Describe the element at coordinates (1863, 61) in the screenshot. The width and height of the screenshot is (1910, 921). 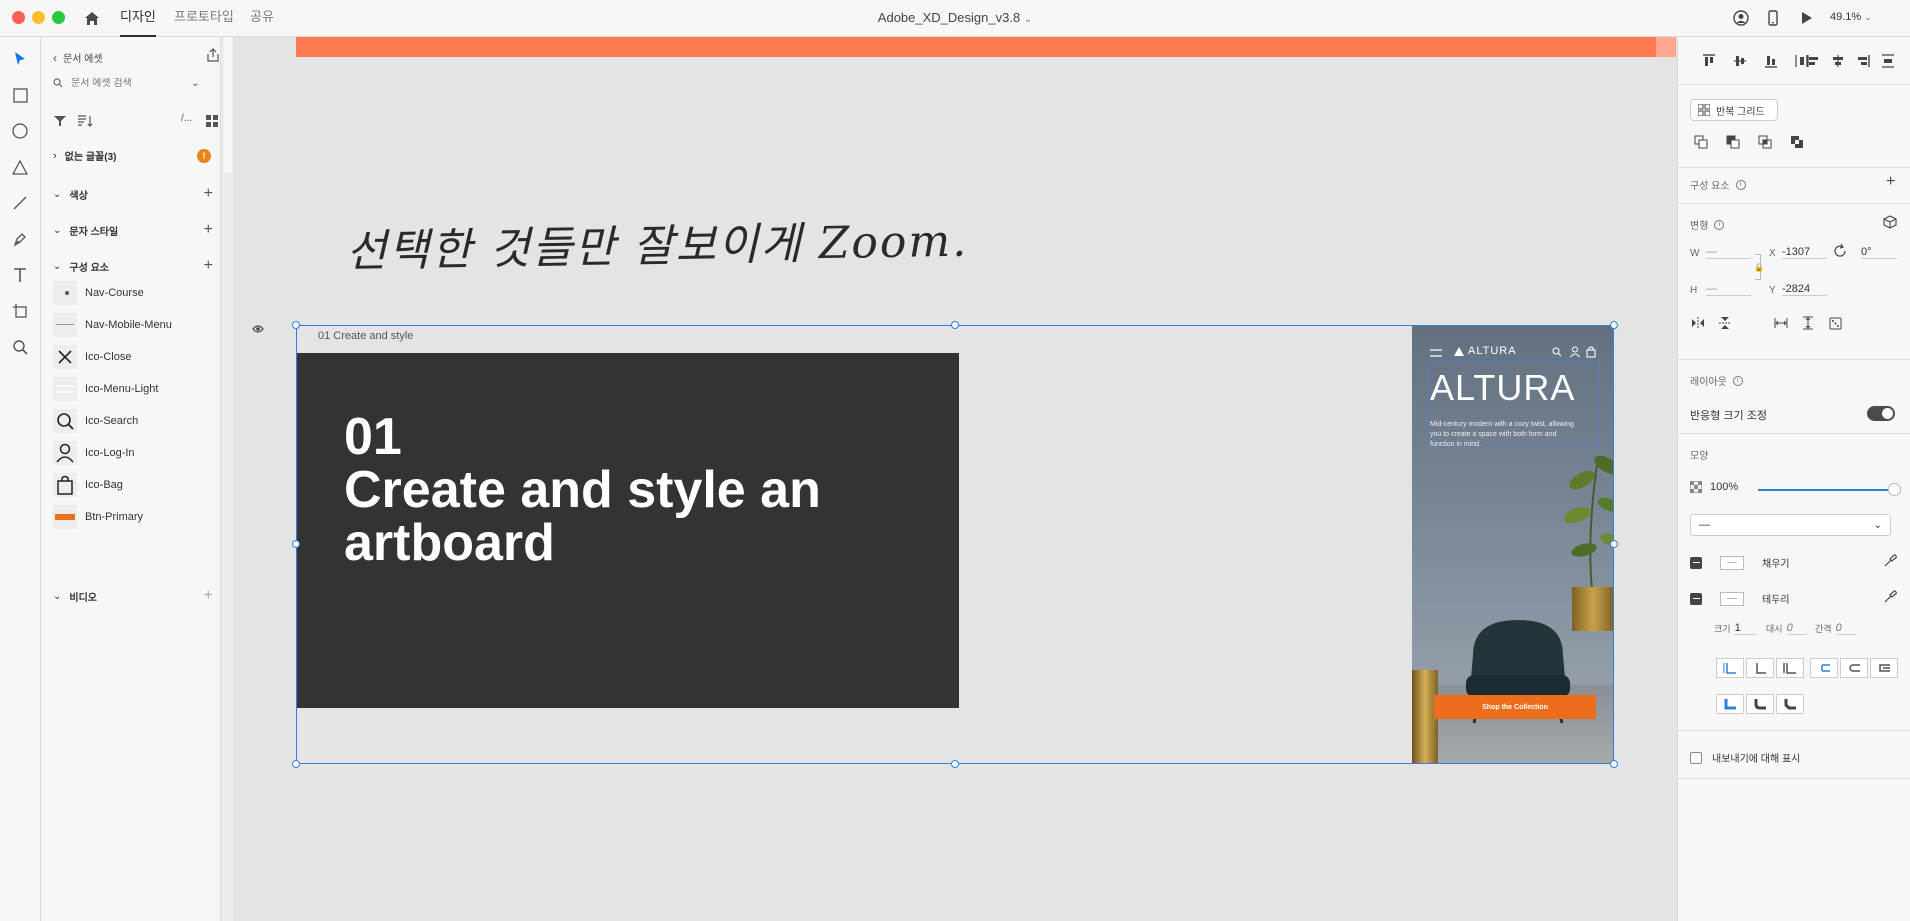
I see `align-right-icon` at that location.